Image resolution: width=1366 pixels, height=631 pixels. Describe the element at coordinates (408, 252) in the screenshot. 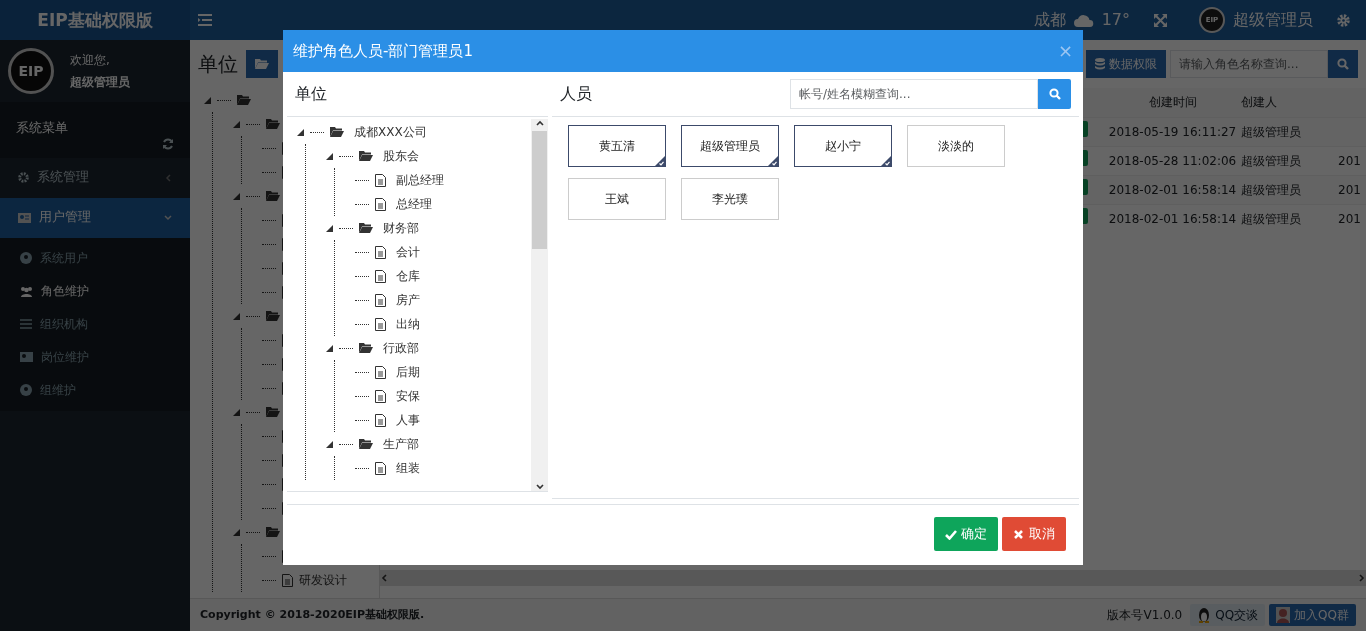

I see `tree-node-label: 会计` at that location.